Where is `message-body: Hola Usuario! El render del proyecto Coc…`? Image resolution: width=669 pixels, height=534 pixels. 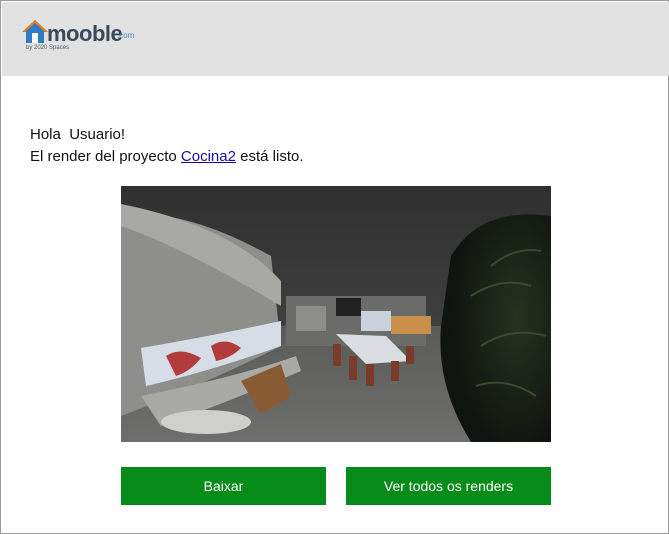 message-body: Hola Usuario! El render del proyecto Coc… is located at coordinates (167, 146).